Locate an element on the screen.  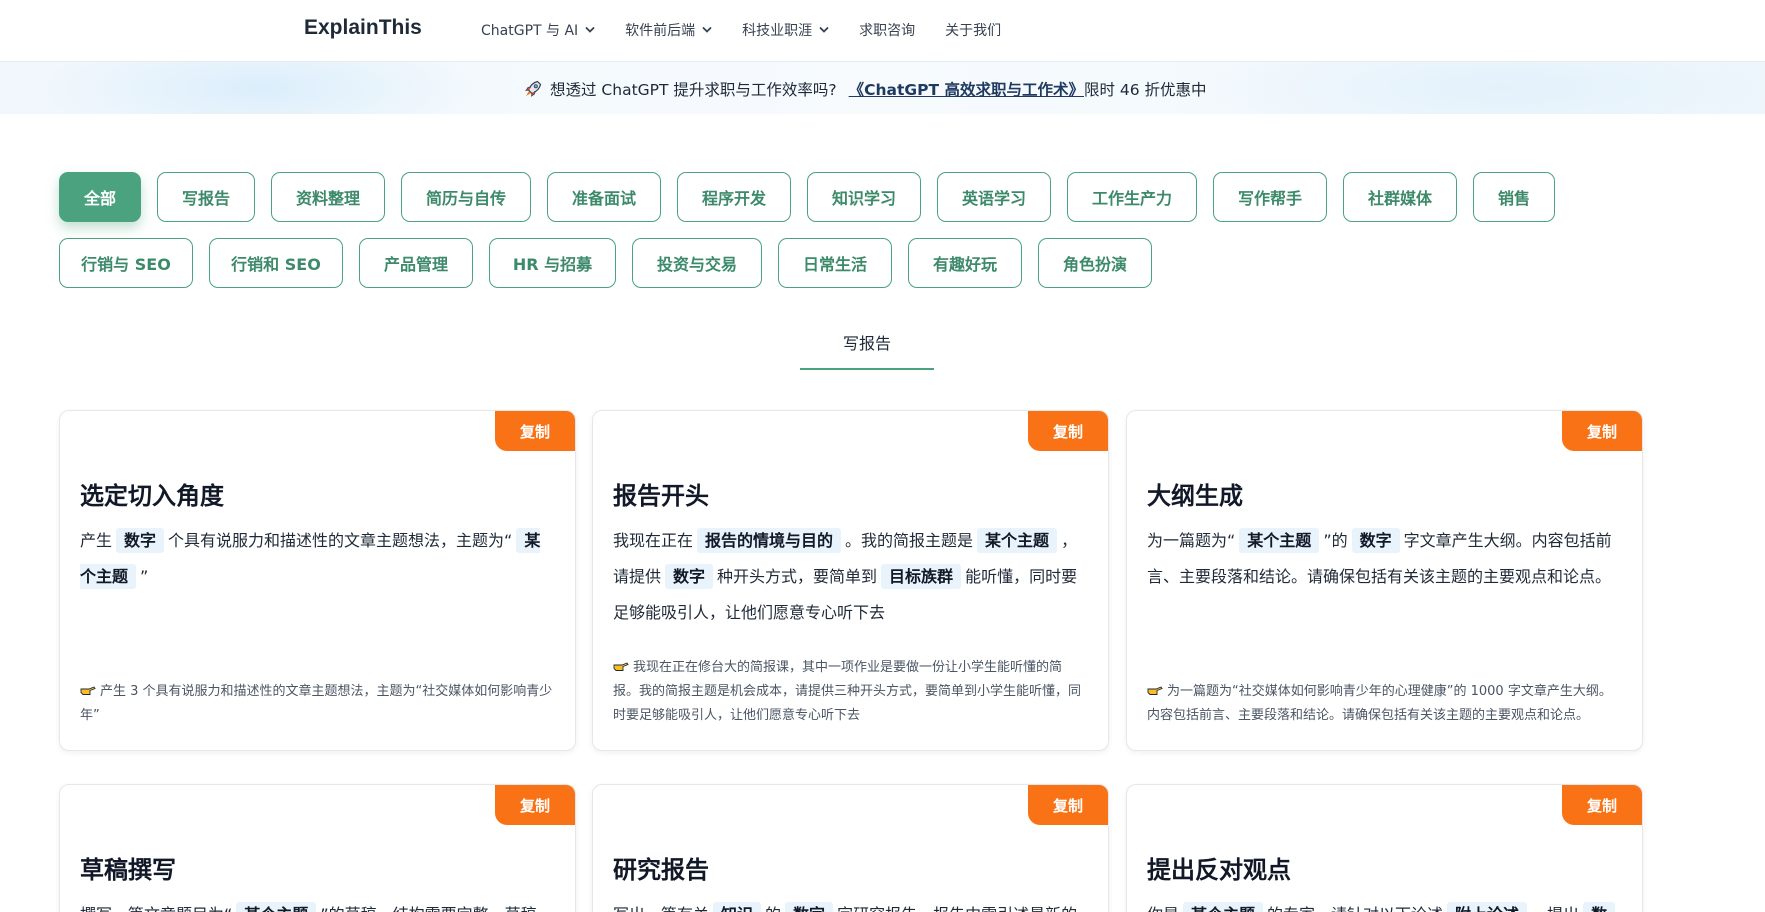
category-chip: 写作帮手 is located at coordinates (1270, 197).